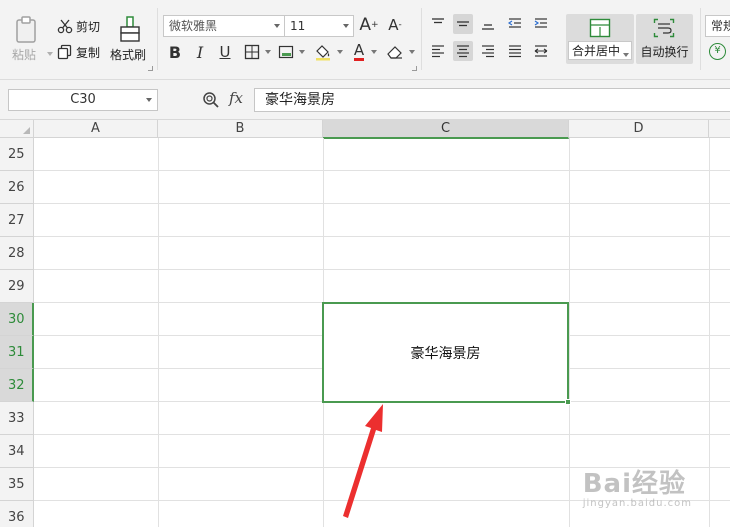  I want to click on paste-dropdown-icon, so click(50, 54).